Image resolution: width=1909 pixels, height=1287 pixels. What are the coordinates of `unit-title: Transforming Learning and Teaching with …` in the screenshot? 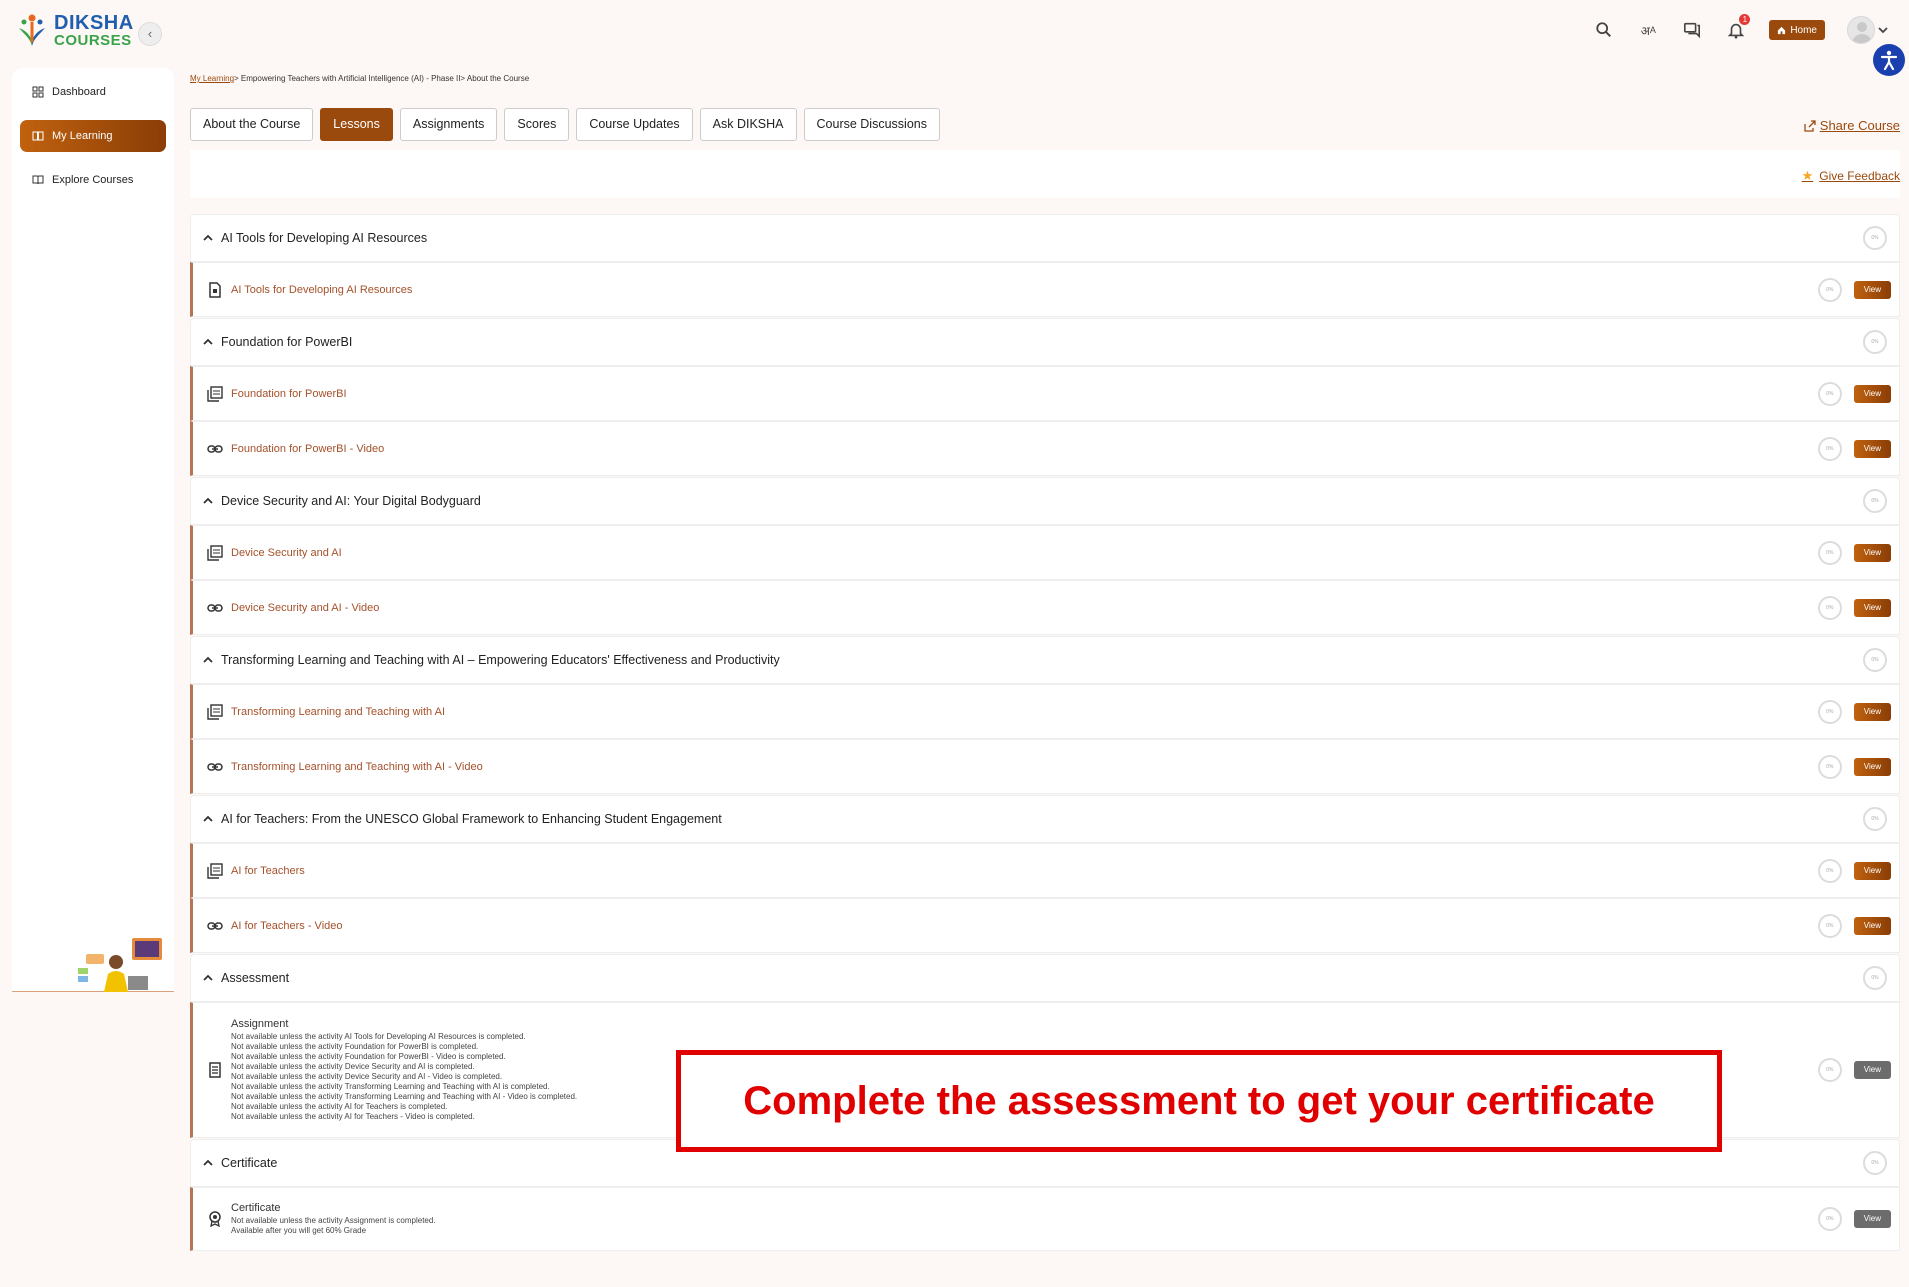 It's located at (500, 660).